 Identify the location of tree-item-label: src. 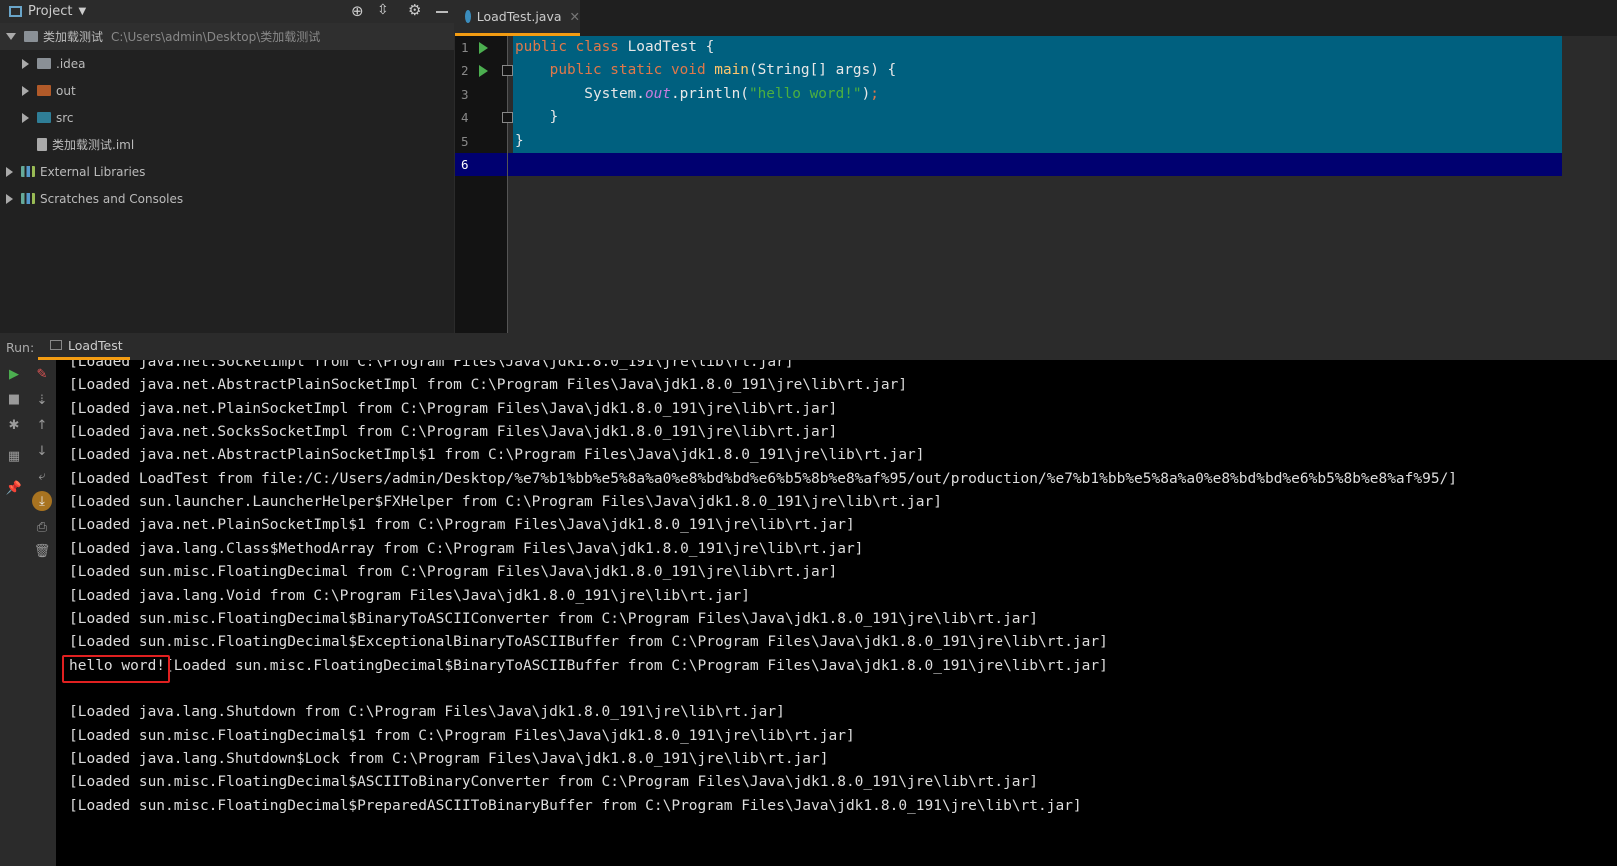
(65, 117).